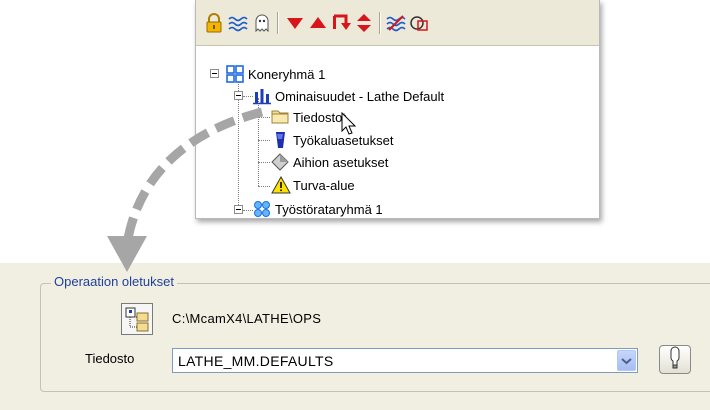  Describe the element at coordinates (185, 189) in the screenshot. I see `curved-dashed-arrow` at that location.